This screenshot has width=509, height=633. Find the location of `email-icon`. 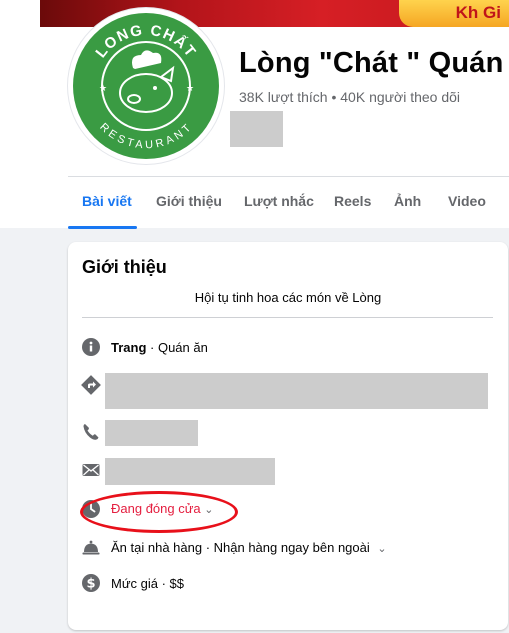

email-icon is located at coordinates (91, 470).